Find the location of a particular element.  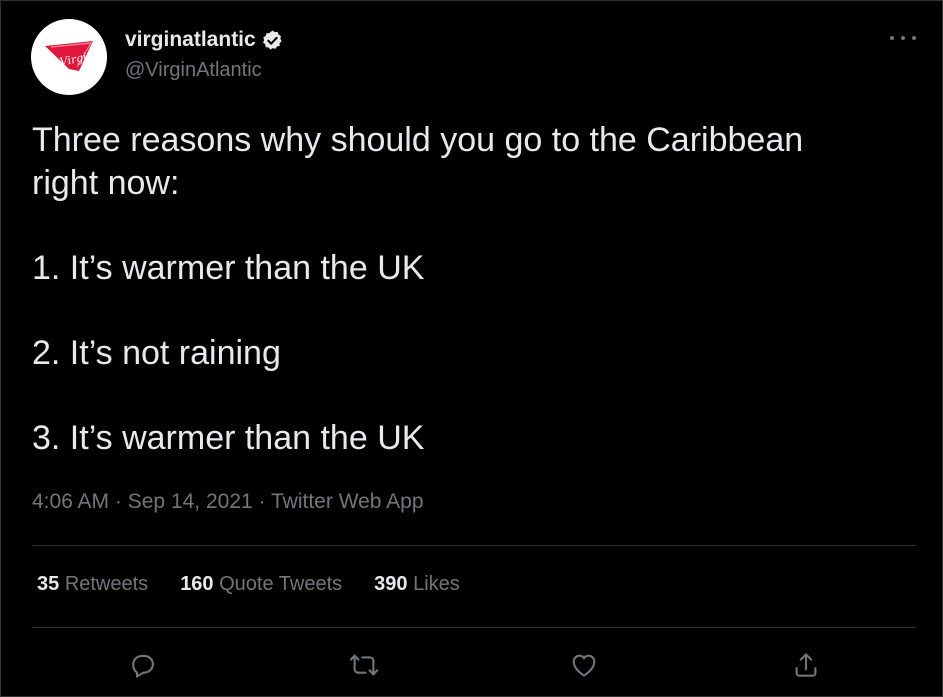

verified-badge-icon is located at coordinates (272, 39).